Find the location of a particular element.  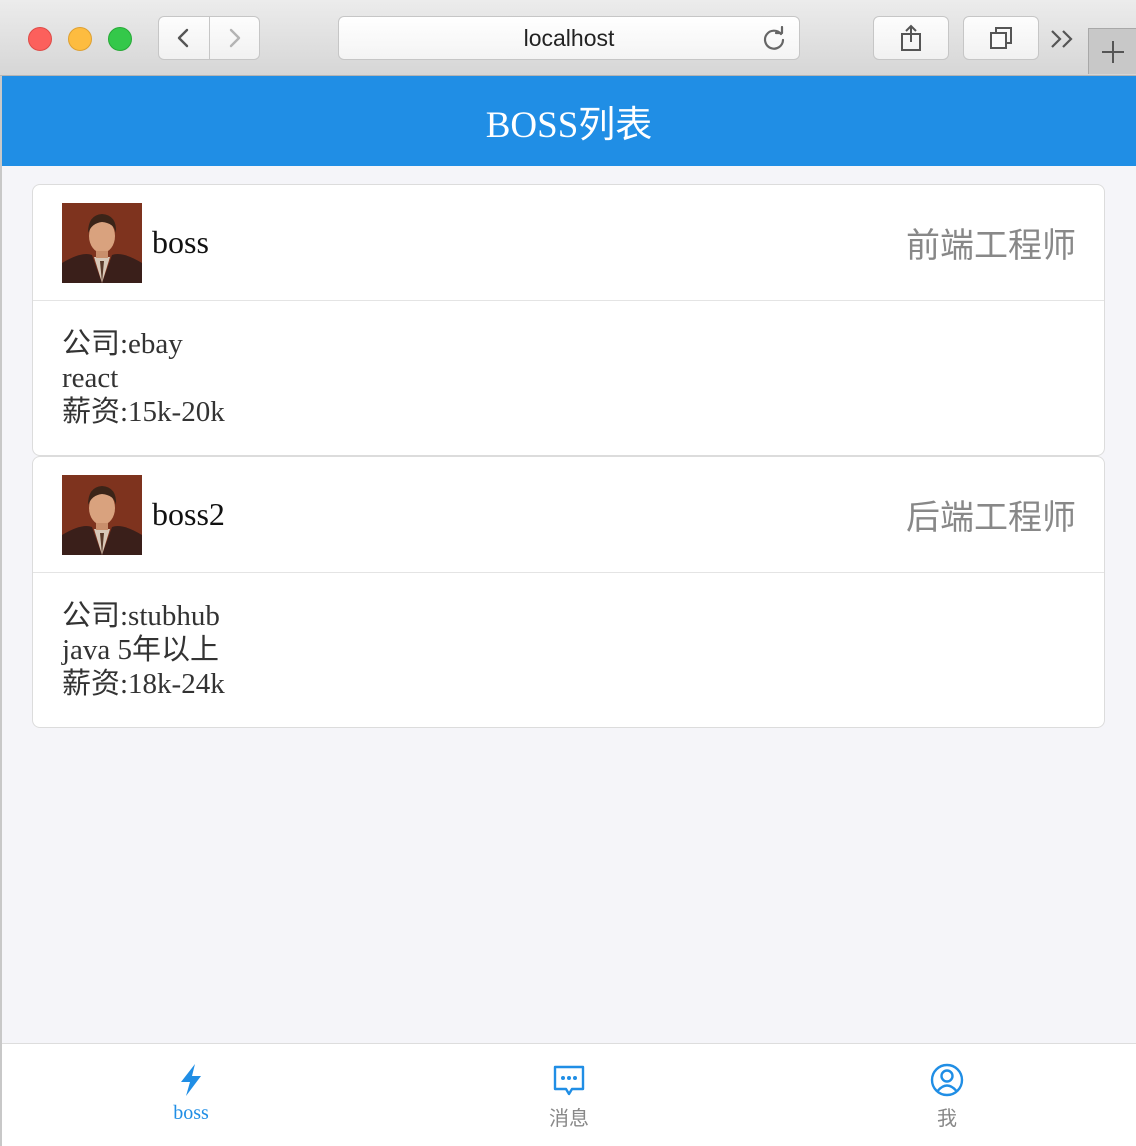

user-icon is located at coordinates (947, 1080).